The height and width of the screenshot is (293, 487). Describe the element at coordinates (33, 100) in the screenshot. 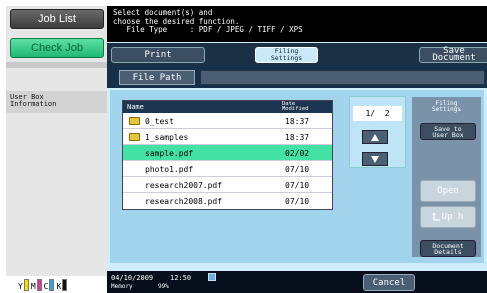

I see `user-box-info-label: User Box Information` at that location.